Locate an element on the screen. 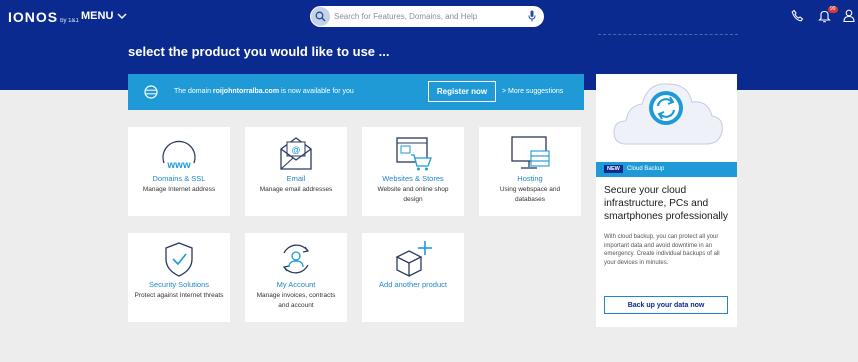 The width and height of the screenshot is (858, 362). product-card-hosting: Hosting Using webspace and databases is located at coordinates (530, 171).